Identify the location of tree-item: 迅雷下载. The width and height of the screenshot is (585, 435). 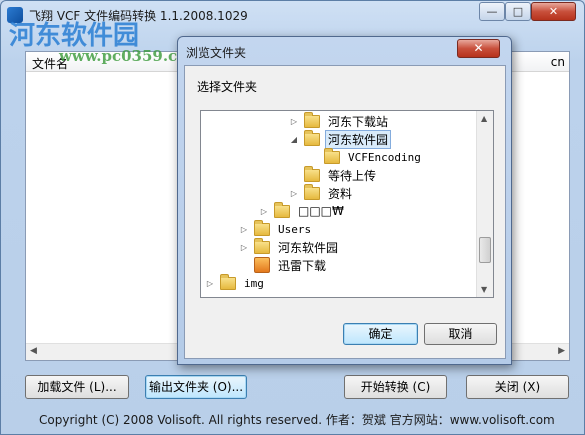
(284, 265).